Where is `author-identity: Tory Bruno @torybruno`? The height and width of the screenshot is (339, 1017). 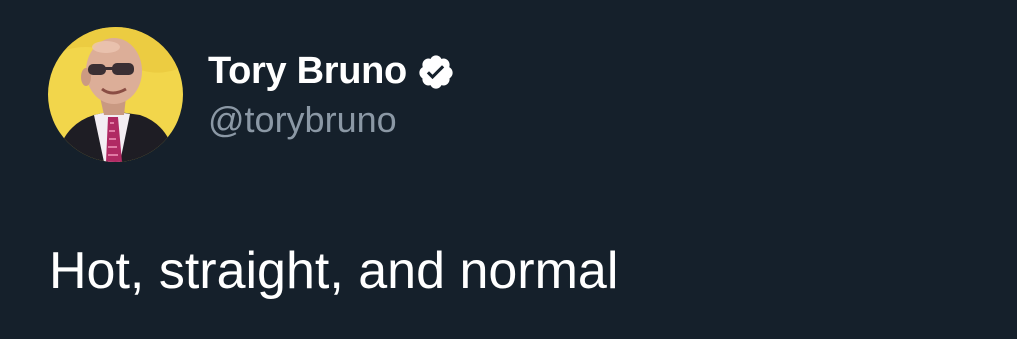 author-identity: Tory Bruno @torybruno is located at coordinates (331, 95).